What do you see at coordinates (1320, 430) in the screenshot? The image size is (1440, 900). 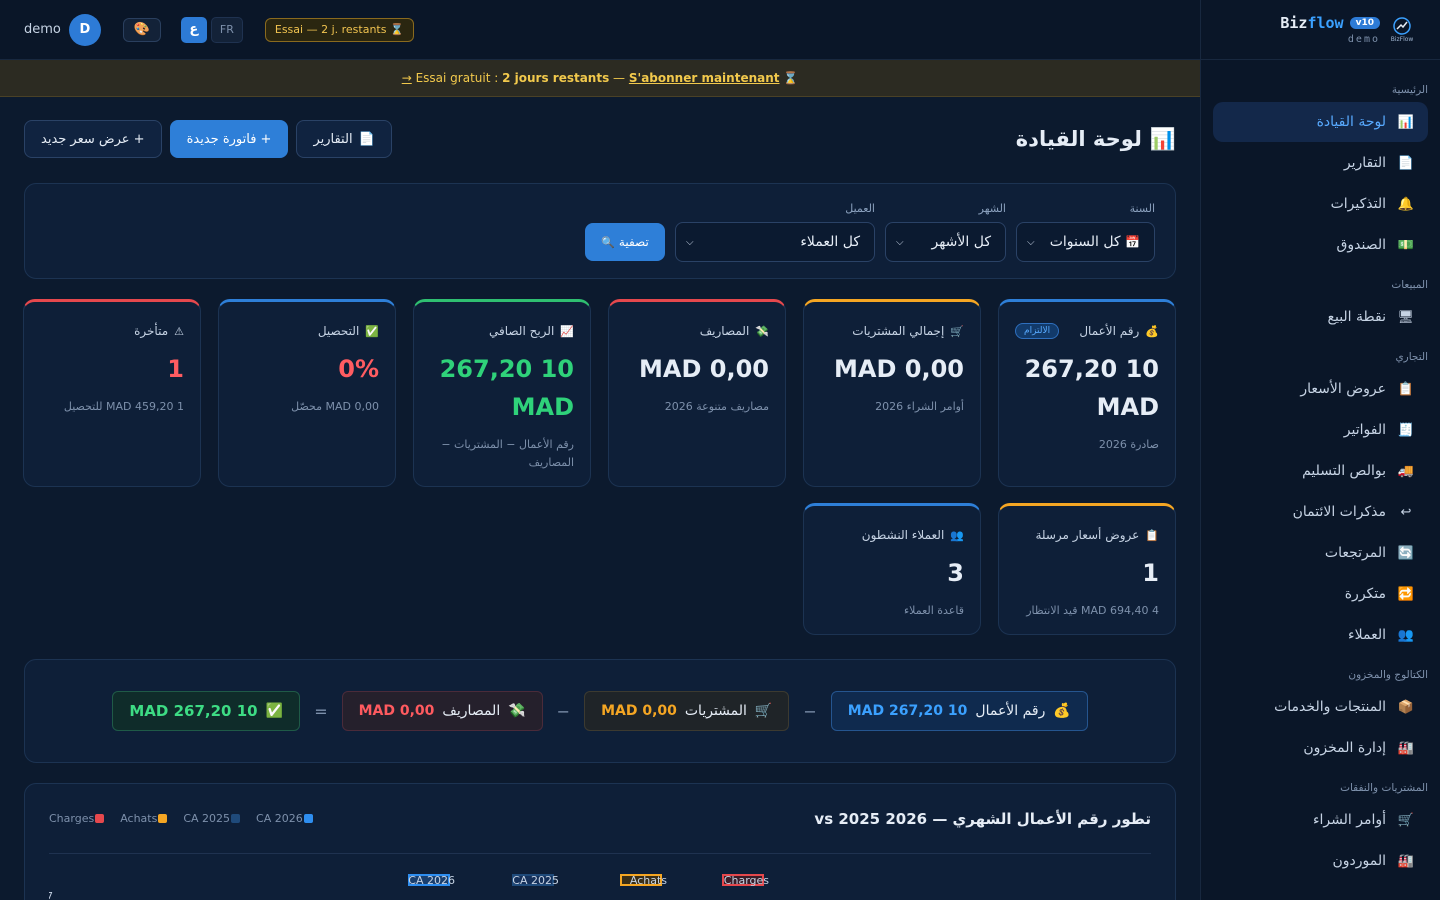 I see `sidebar-item-invoice: 🧾 الفواتير` at bounding box center [1320, 430].